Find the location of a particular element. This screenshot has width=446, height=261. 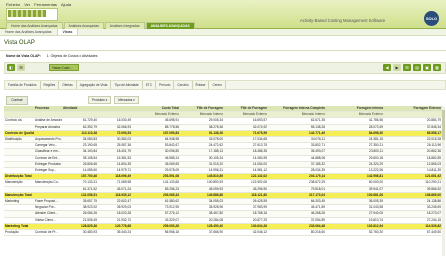

page-title: Vista OLAP is located at coordinates (19, 43).